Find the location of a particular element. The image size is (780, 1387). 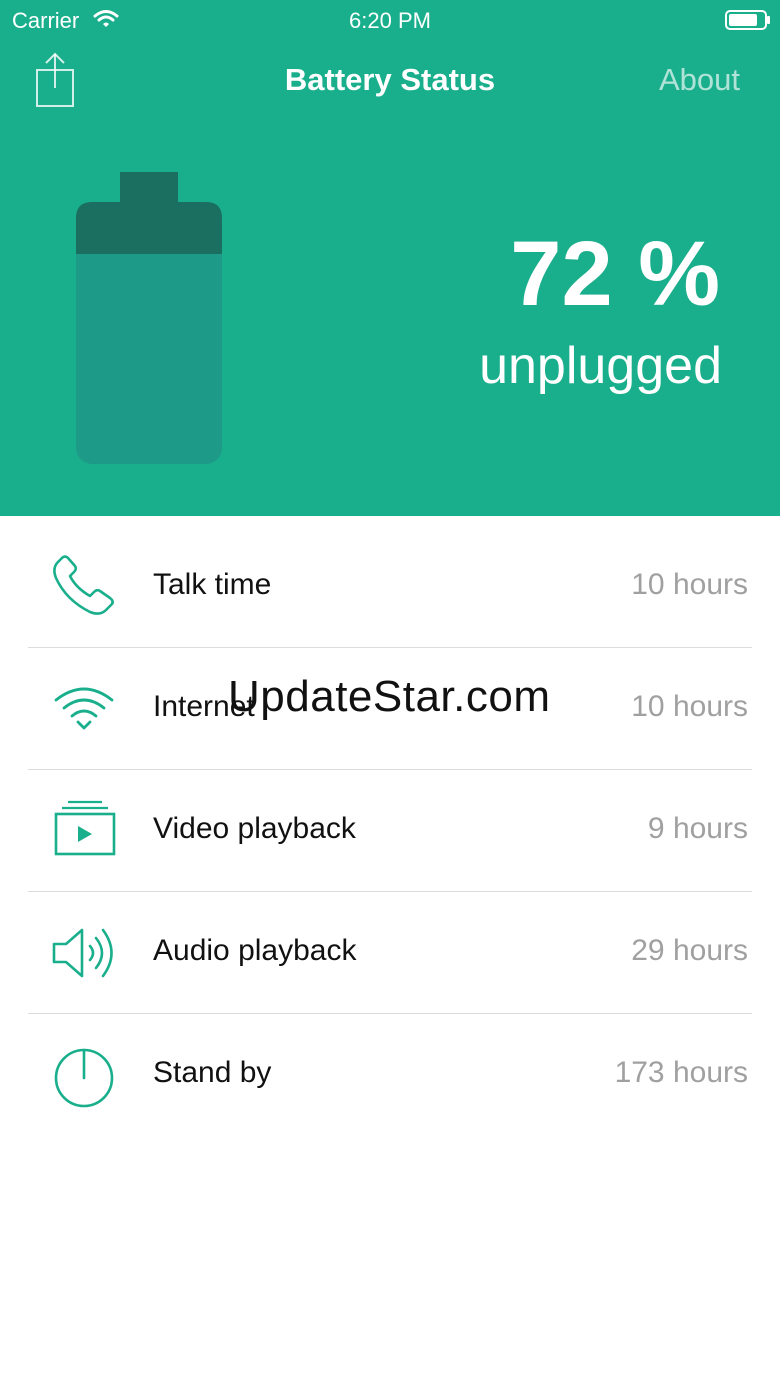

usage-label: Stand by is located at coordinates (212, 1072).